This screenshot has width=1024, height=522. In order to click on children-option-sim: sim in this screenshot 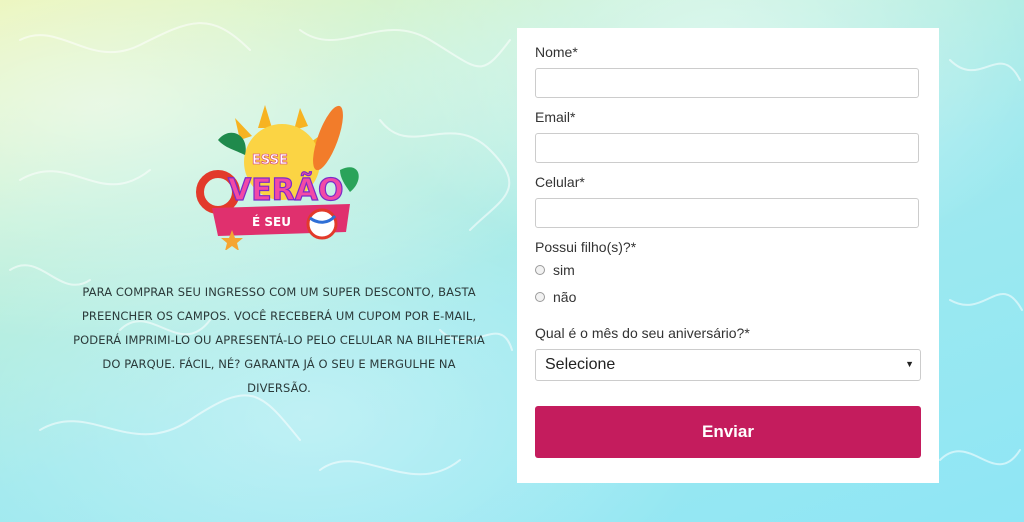, I will do `click(555, 270)`.